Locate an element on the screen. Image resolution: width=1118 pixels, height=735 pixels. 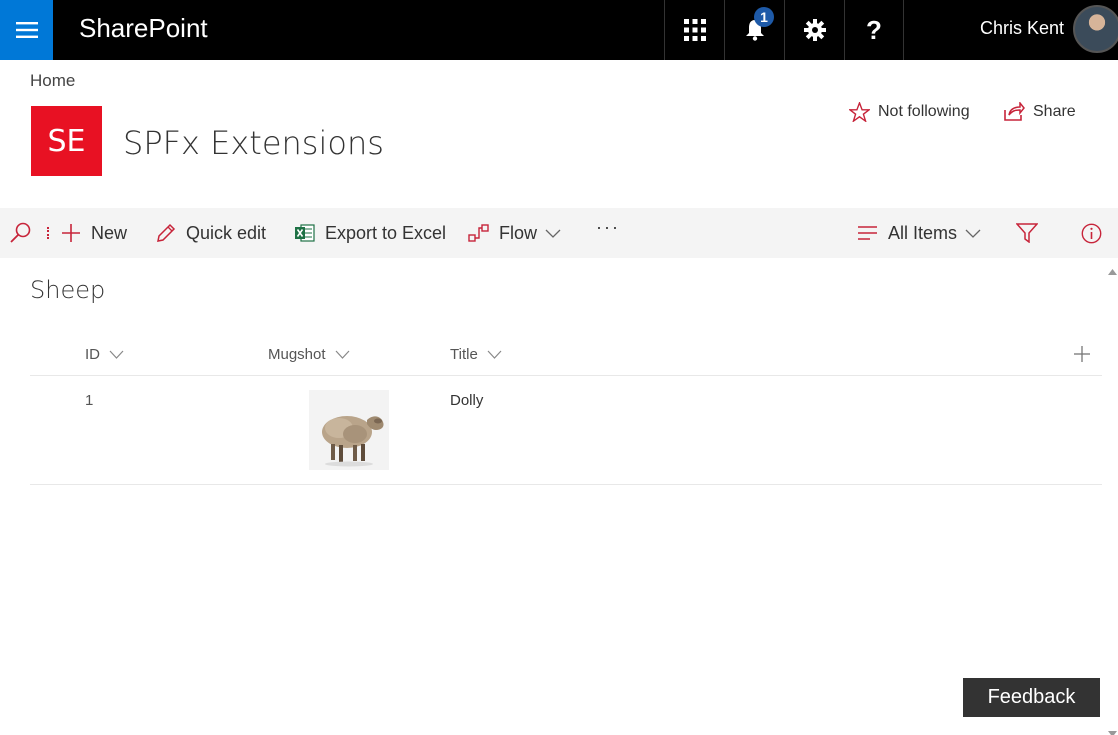
cell-id: 1 is located at coordinates (89, 400).